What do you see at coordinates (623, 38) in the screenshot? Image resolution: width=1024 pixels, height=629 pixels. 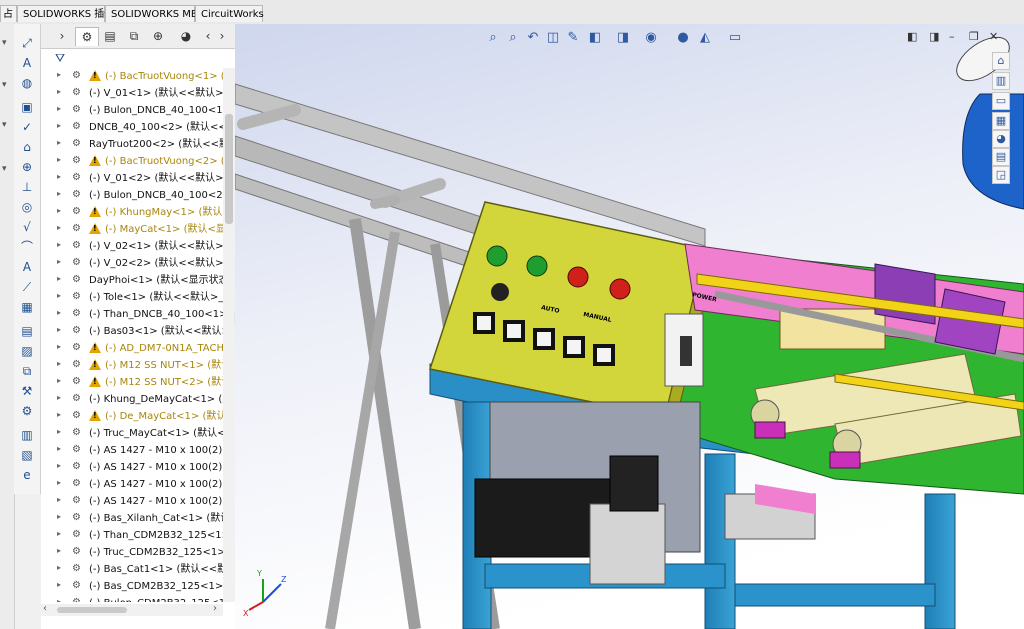 I see `display-style-icon: ◨` at bounding box center [623, 38].